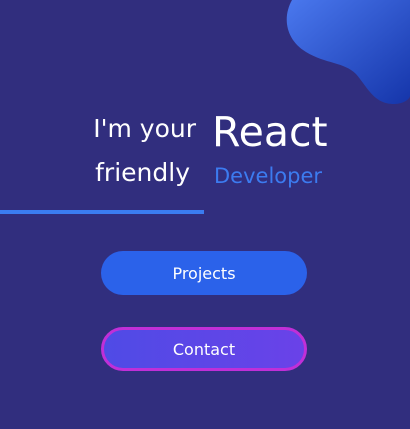 This screenshot has height=429, width=410. What do you see at coordinates (144, 128) in the screenshot?
I see `greeting-line-1: I'm your` at bounding box center [144, 128].